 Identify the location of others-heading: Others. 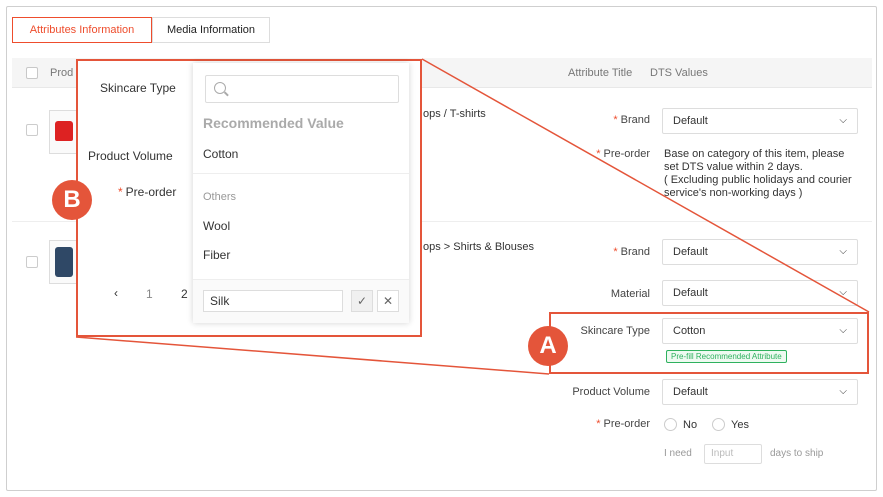
(220, 197).